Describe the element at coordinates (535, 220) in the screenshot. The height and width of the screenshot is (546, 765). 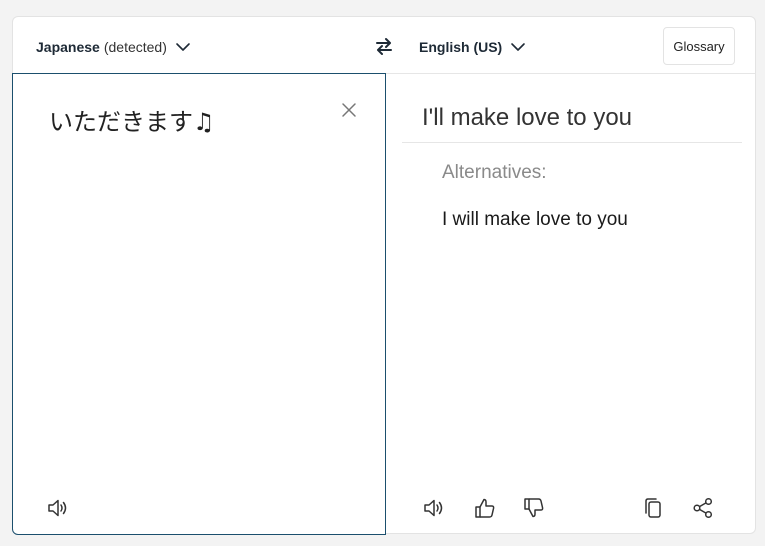
I see `alternative-item: I will make love to you` at that location.